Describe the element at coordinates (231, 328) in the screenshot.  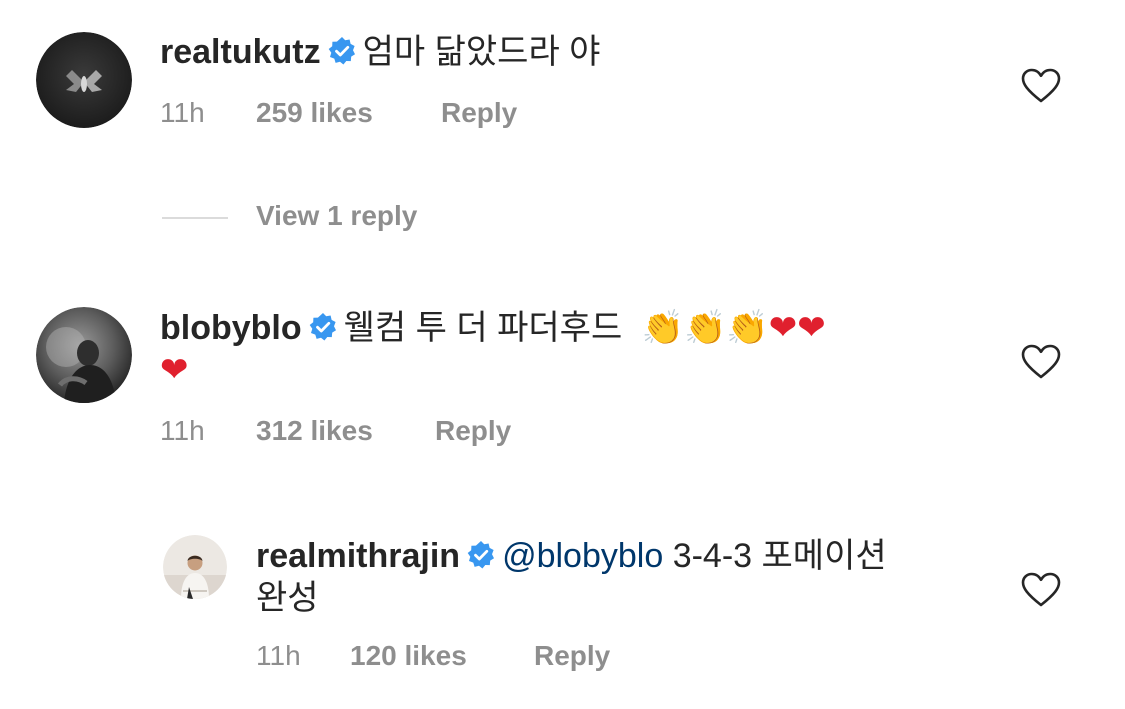
I see `comment-username: blobyblo` at that location.